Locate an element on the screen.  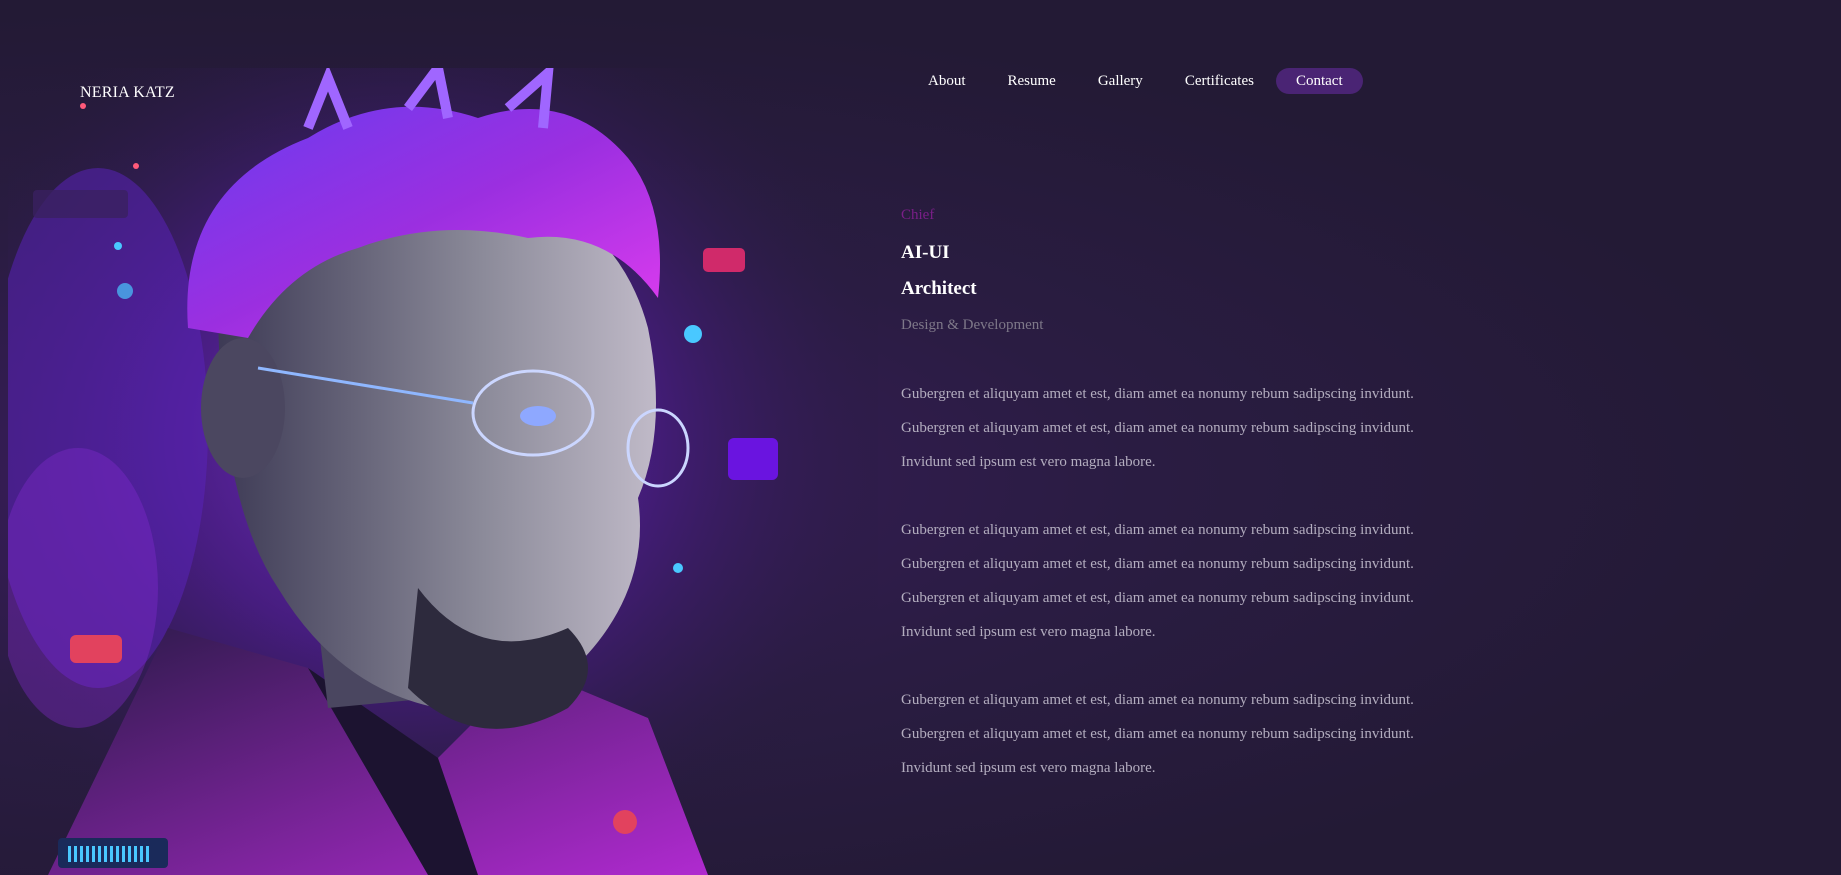
nav-contact: Contact is located at coordinates (1319, 81).